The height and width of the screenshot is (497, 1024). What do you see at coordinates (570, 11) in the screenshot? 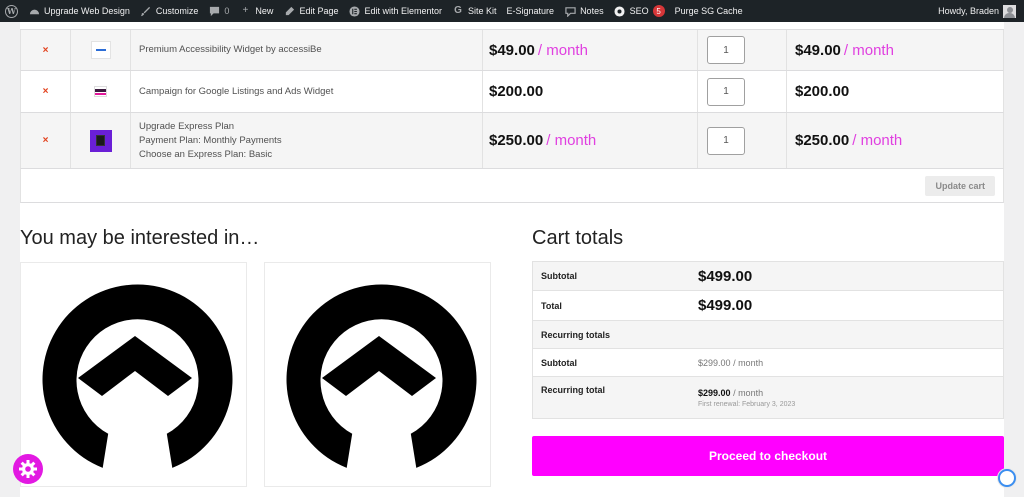
I see `notes-icon` at bounding box center [570, 11].